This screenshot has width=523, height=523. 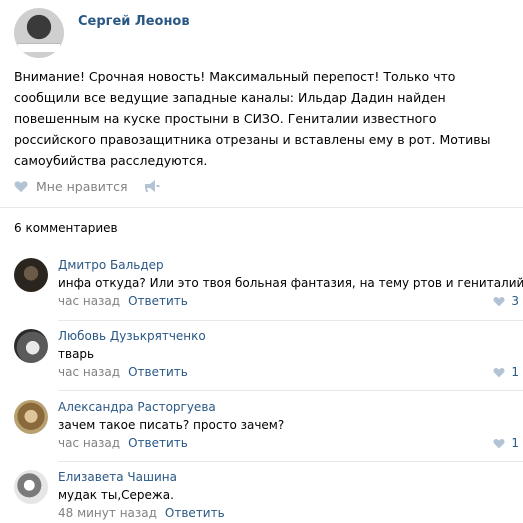 I want to click on comment-like-button: 3, so click(x=506, y=301).